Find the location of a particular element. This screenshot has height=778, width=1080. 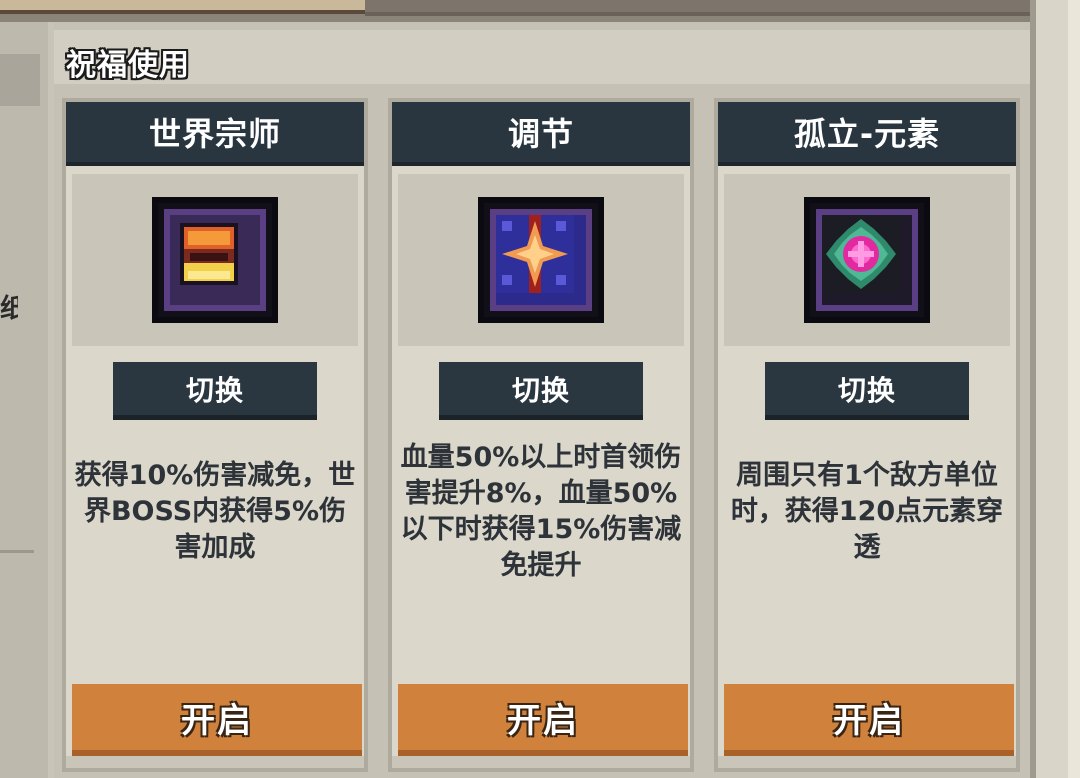

regulate-star-icon is located at coordinates (541, 260).